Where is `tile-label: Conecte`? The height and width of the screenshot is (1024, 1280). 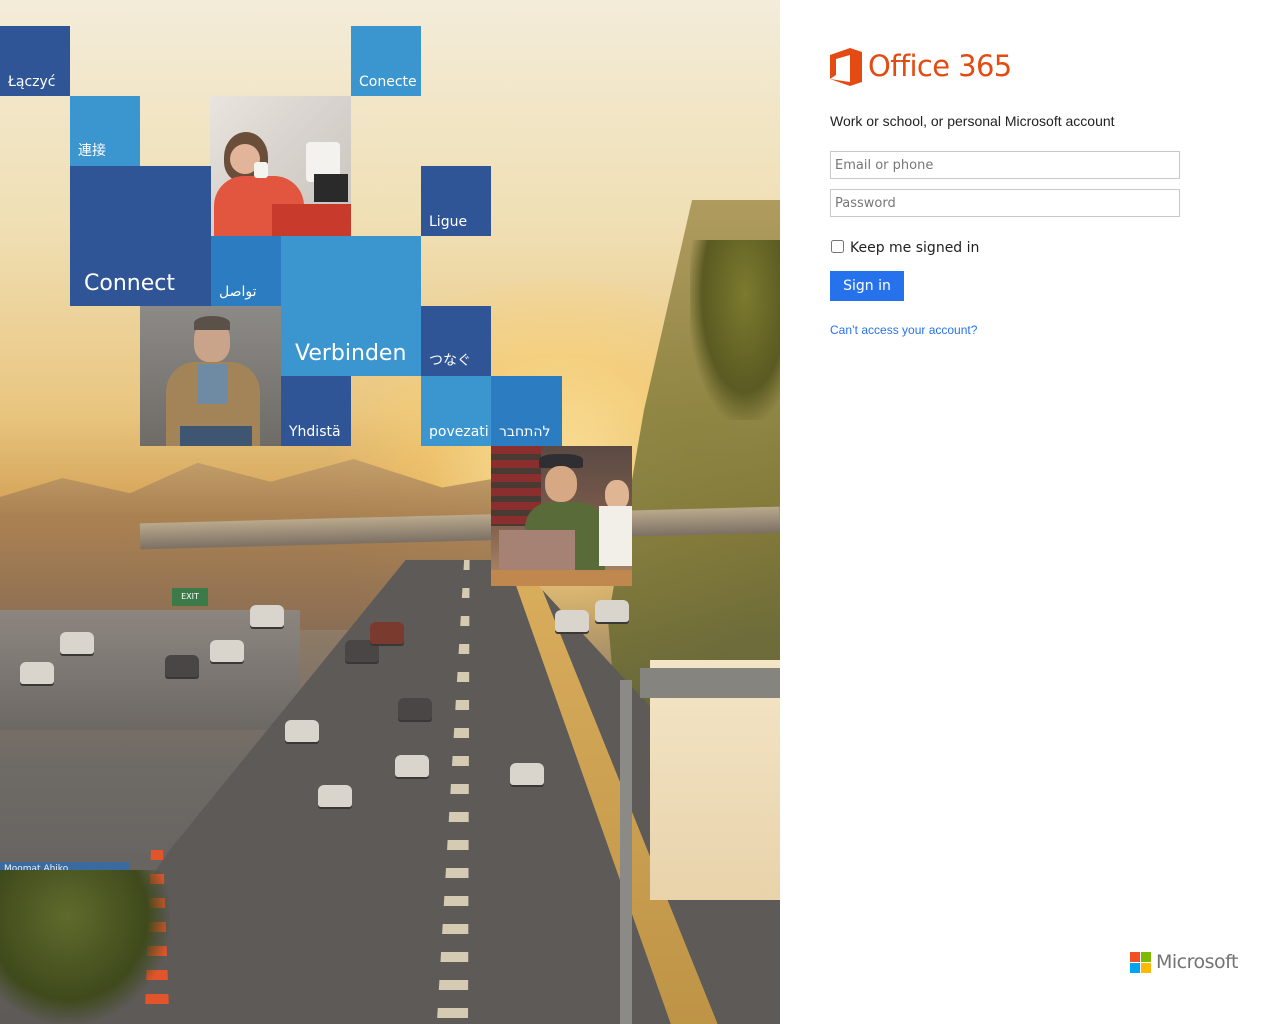
tile-label: Conecte is located at coordinates (388, 82).